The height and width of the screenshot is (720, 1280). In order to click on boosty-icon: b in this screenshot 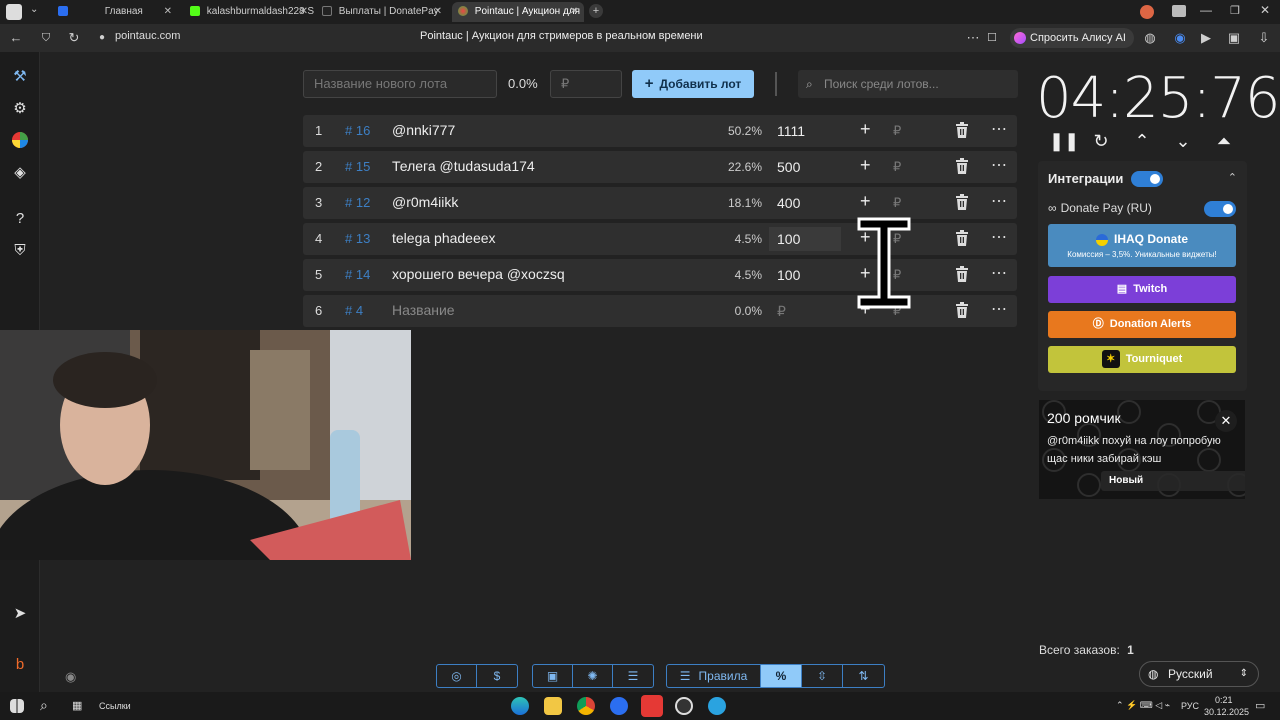, I will do `click(20, 665)`.